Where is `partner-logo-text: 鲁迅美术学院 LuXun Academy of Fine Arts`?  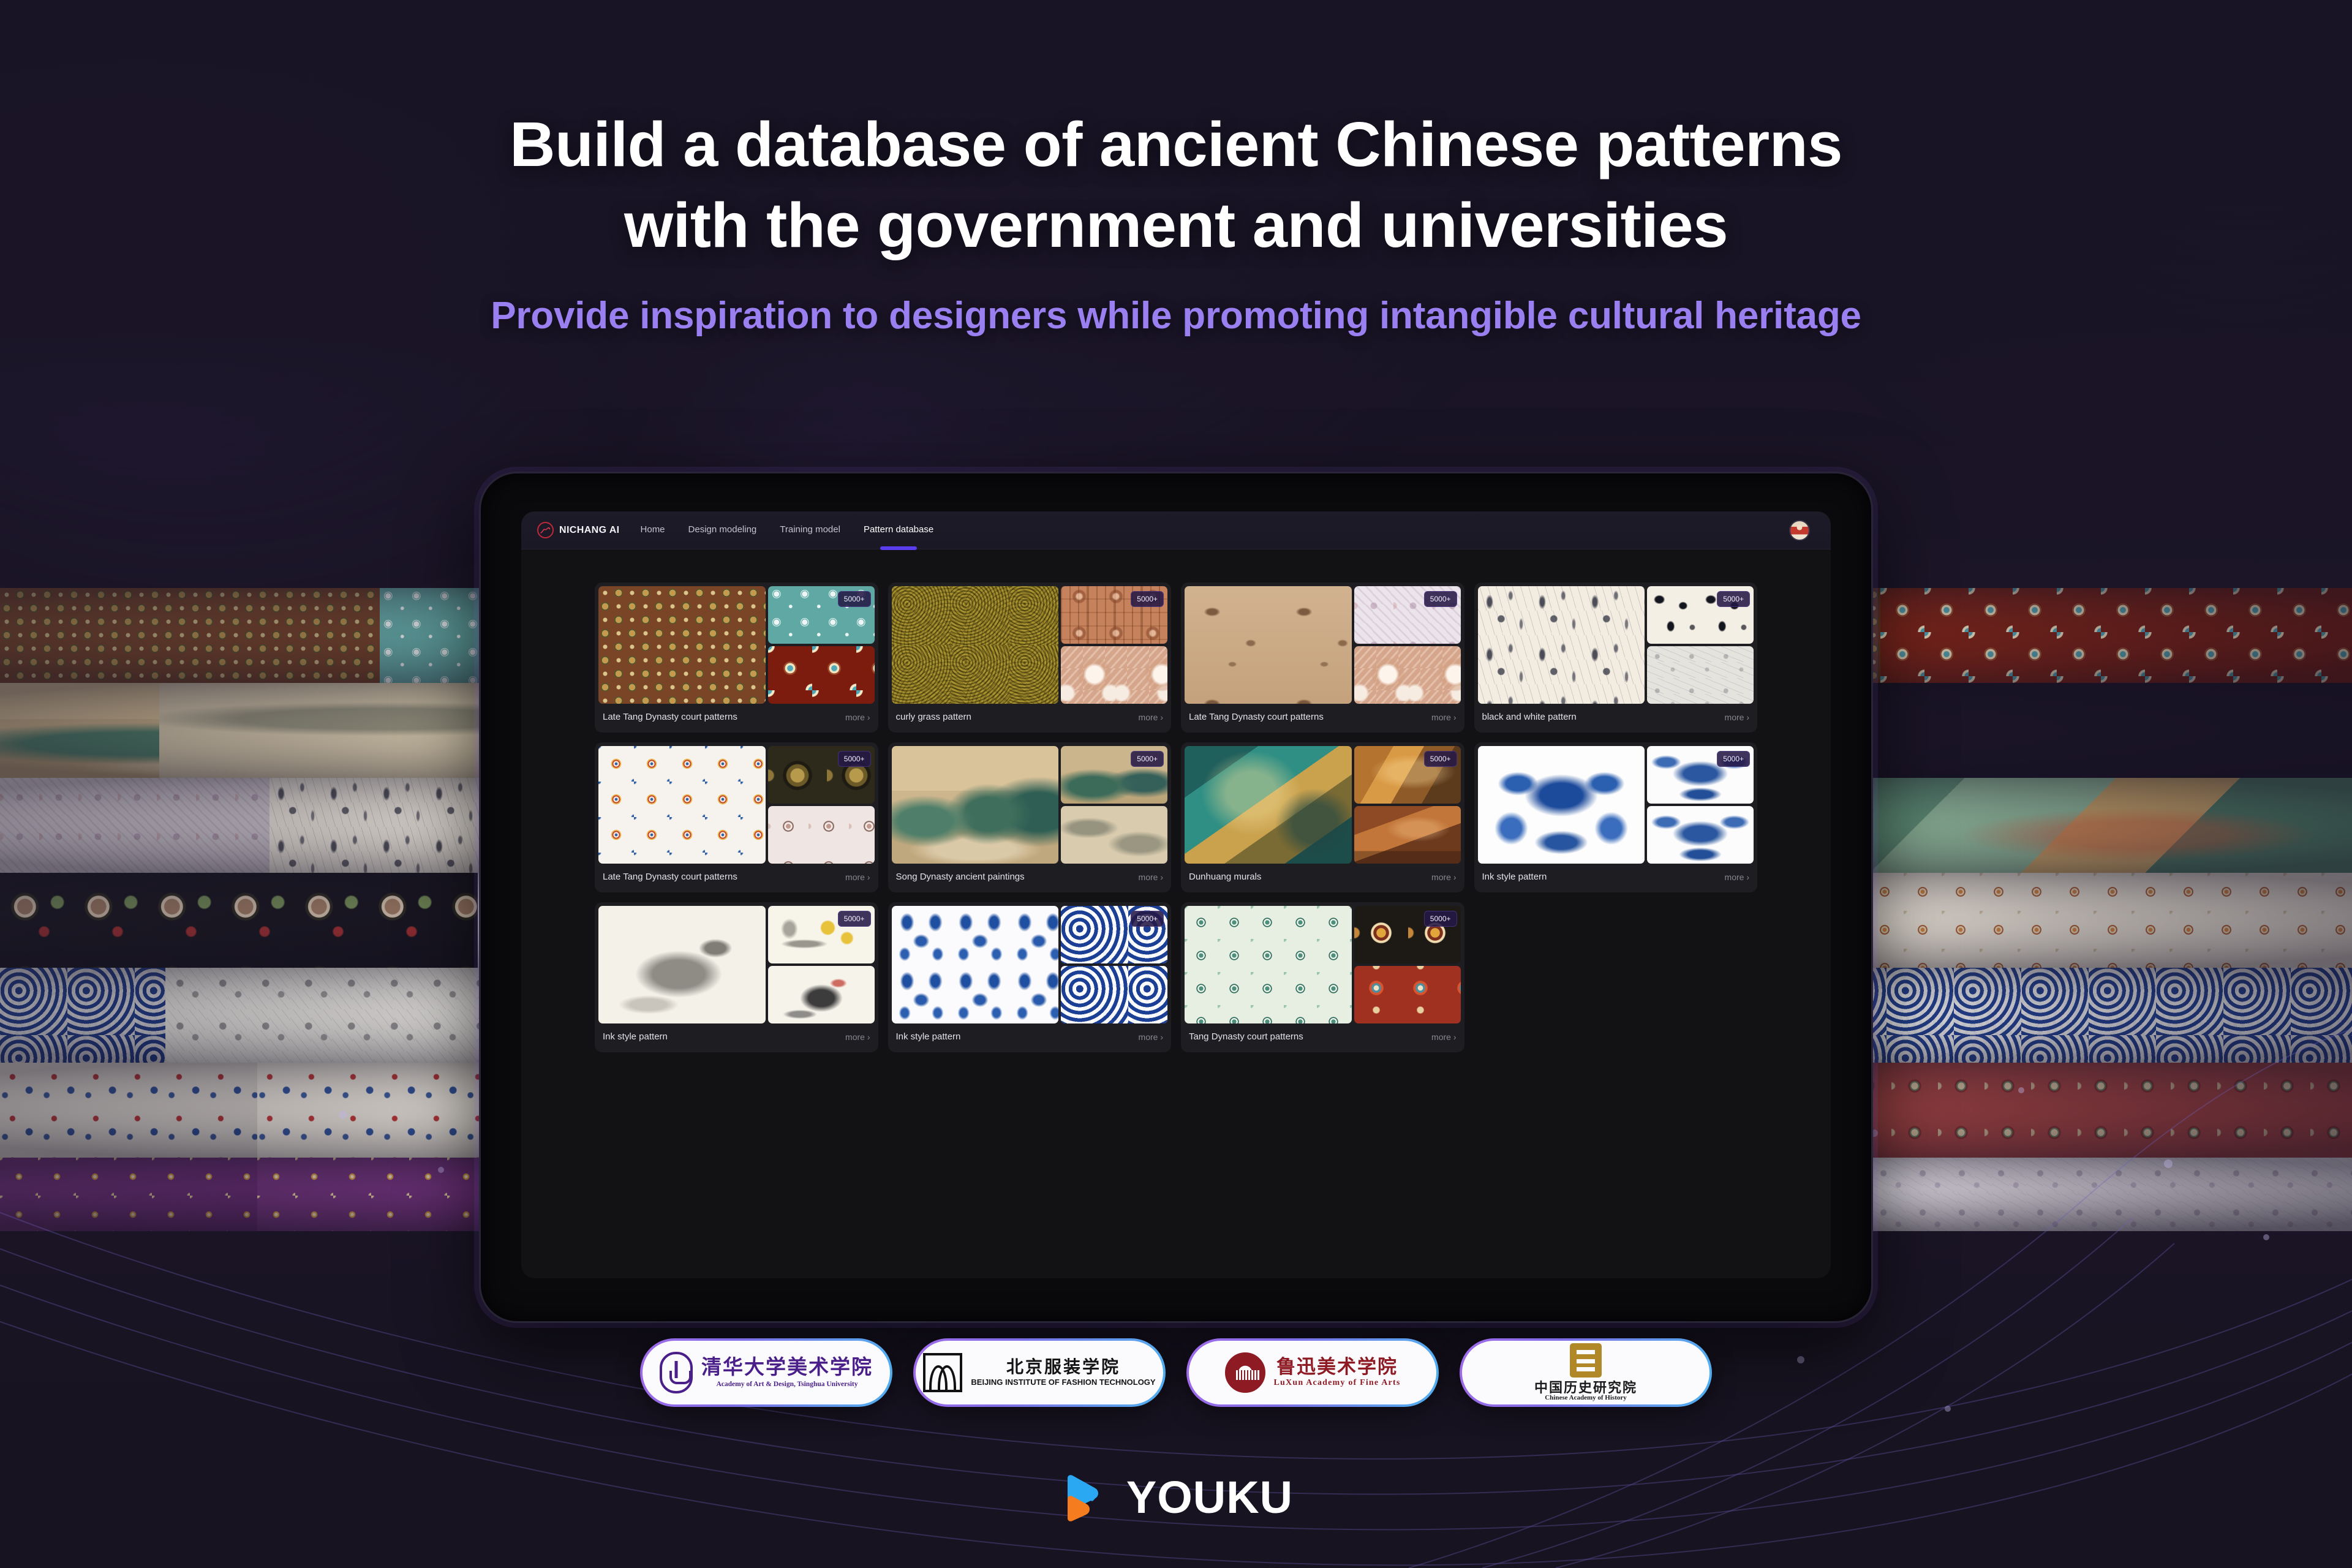 partner-logo-text: 鲁迅美术学院 LuXun Academy of Fine Arts is located at coordinates (1338, 1372).